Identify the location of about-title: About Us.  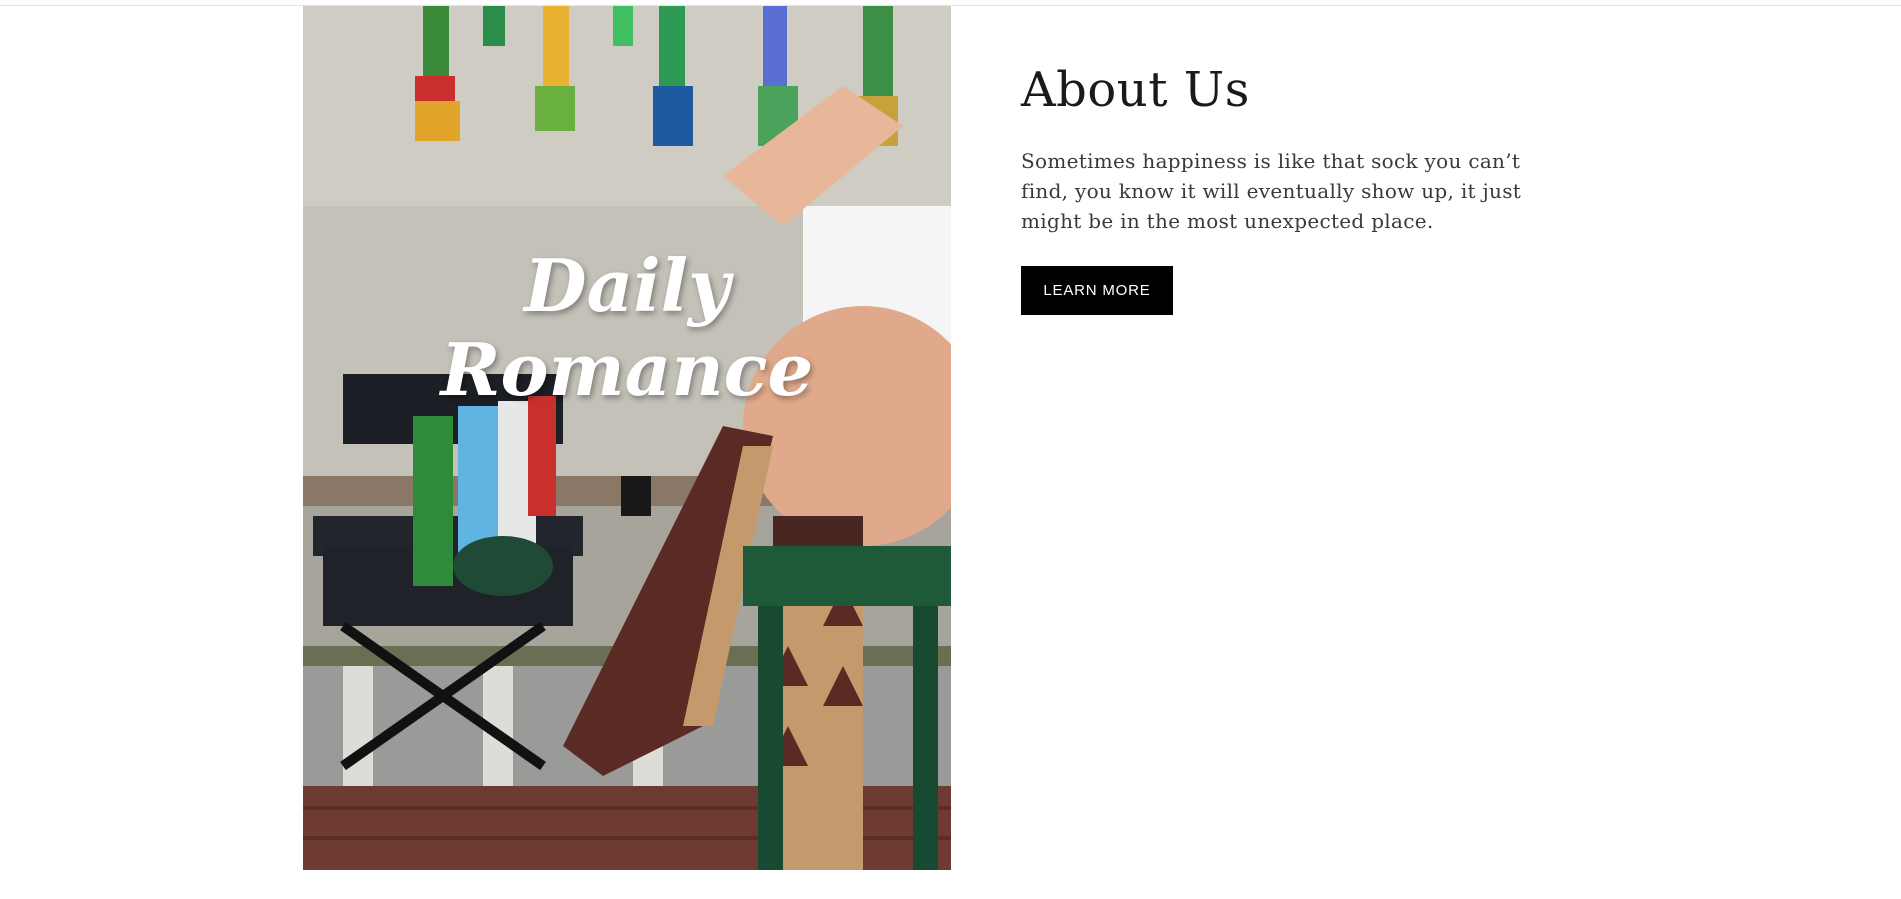
(1135, 90).